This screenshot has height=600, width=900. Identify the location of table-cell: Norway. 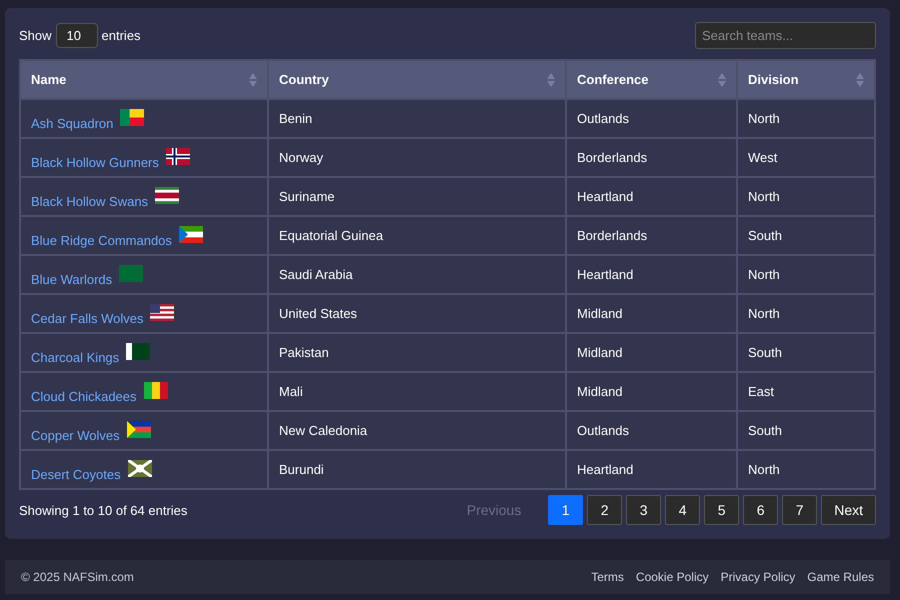
(417, 157).